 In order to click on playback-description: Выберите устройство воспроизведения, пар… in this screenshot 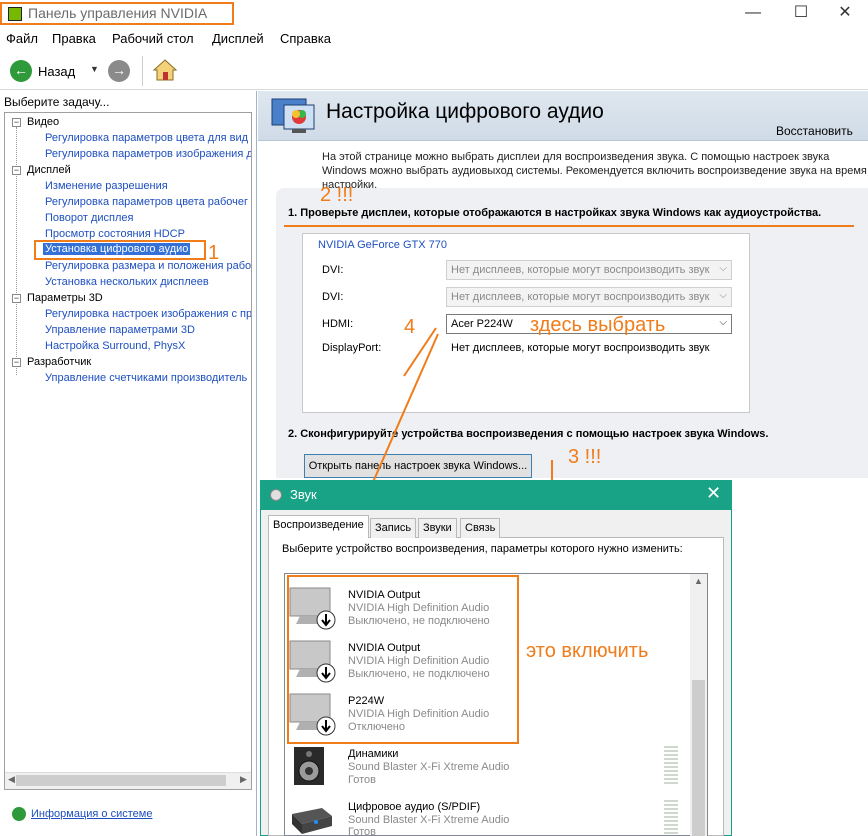, I will do `click(482, 549)`.